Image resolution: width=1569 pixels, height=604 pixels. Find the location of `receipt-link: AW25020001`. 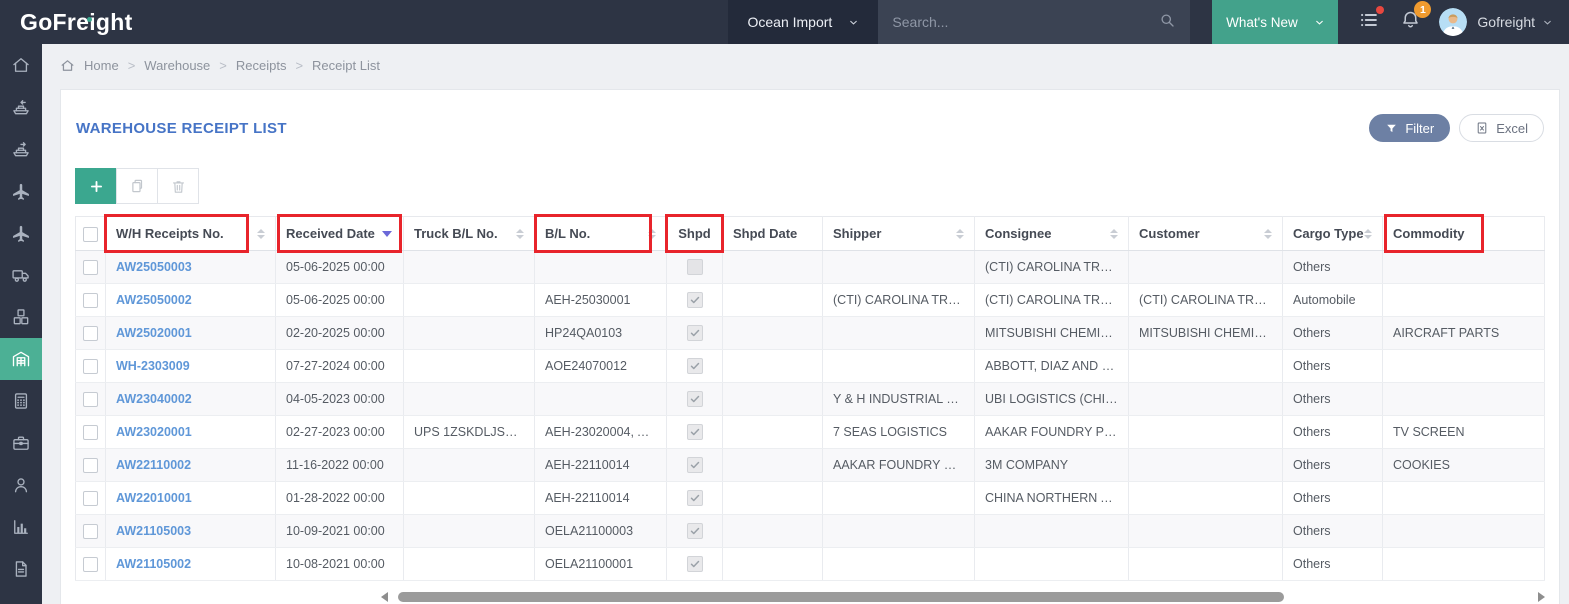

receipt-link: AW25020001 is located at coordinates (154, 333).